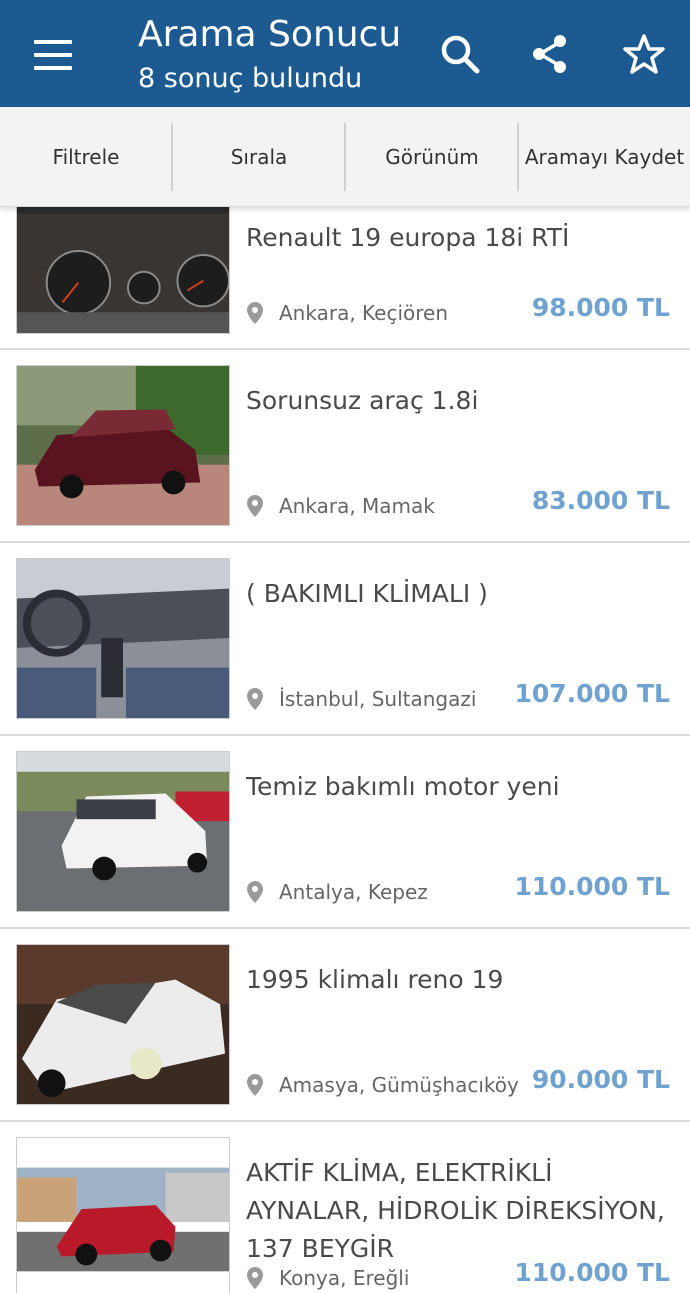 This screenshot has width=690, height=1293. I want to click on location-text: Konya, Ereğli, so click(344, 1278).